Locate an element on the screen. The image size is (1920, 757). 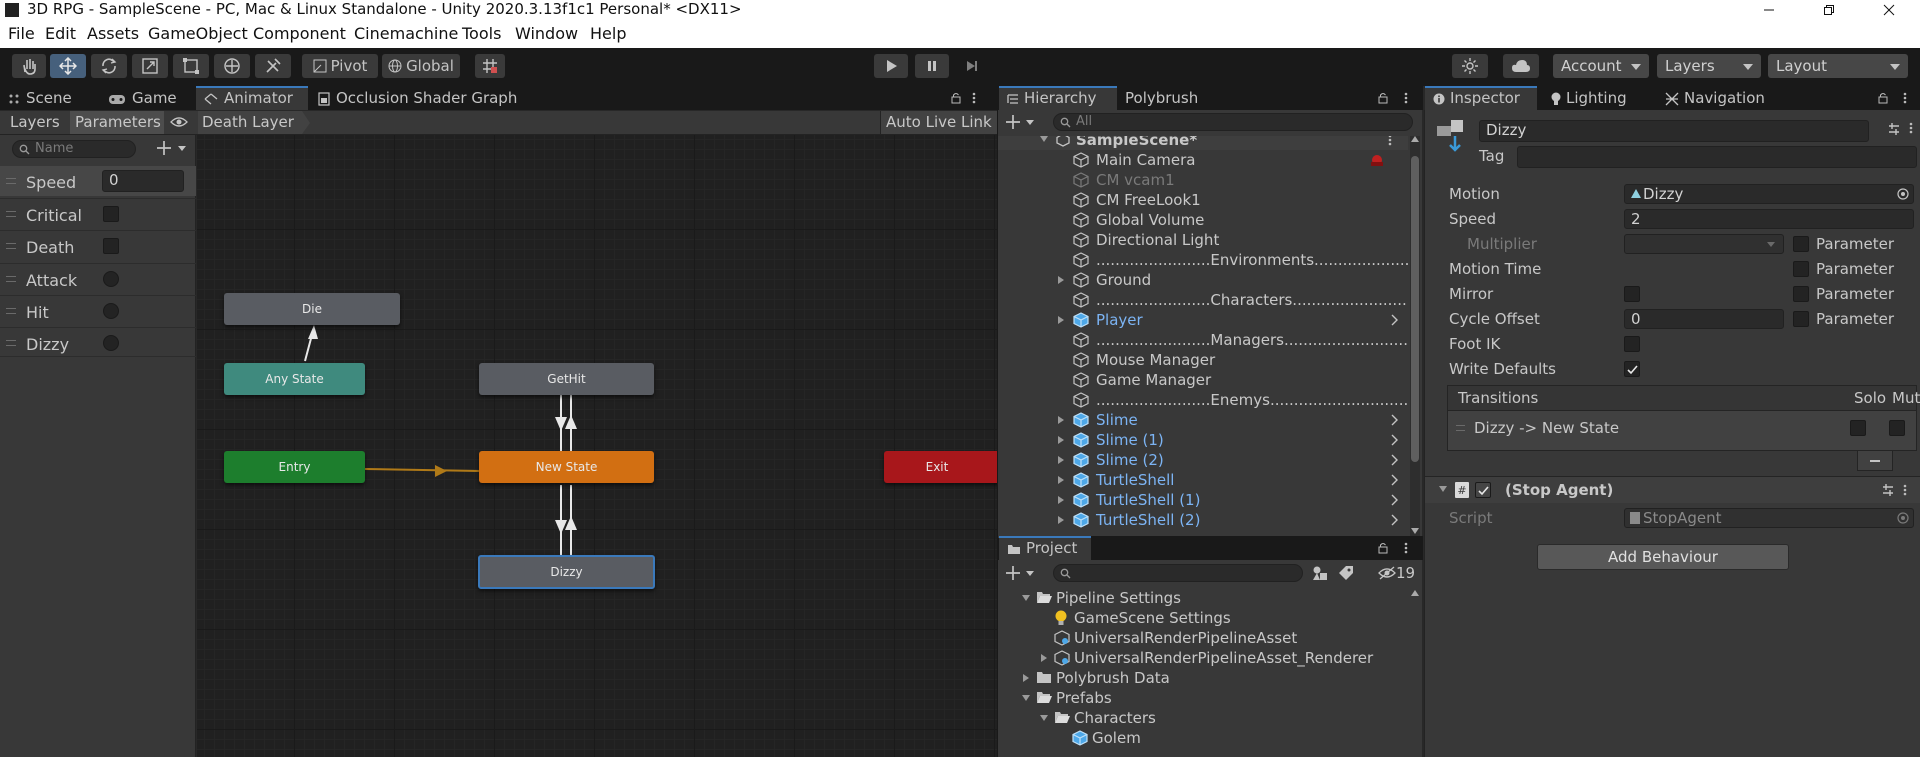
transition-solo-checkbox is located at coordinates (1858, 428).